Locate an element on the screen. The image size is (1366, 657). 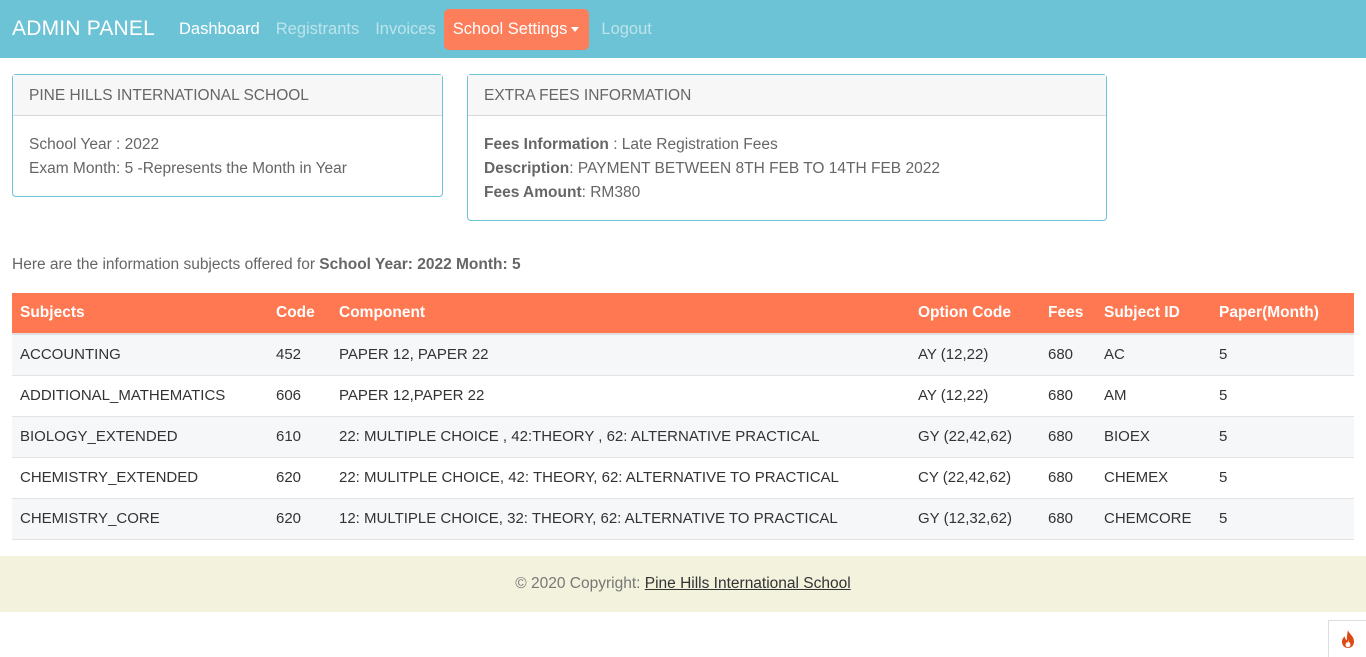
nav-school-settings-dropdown: School Settings is located at coordinates (516, 29).